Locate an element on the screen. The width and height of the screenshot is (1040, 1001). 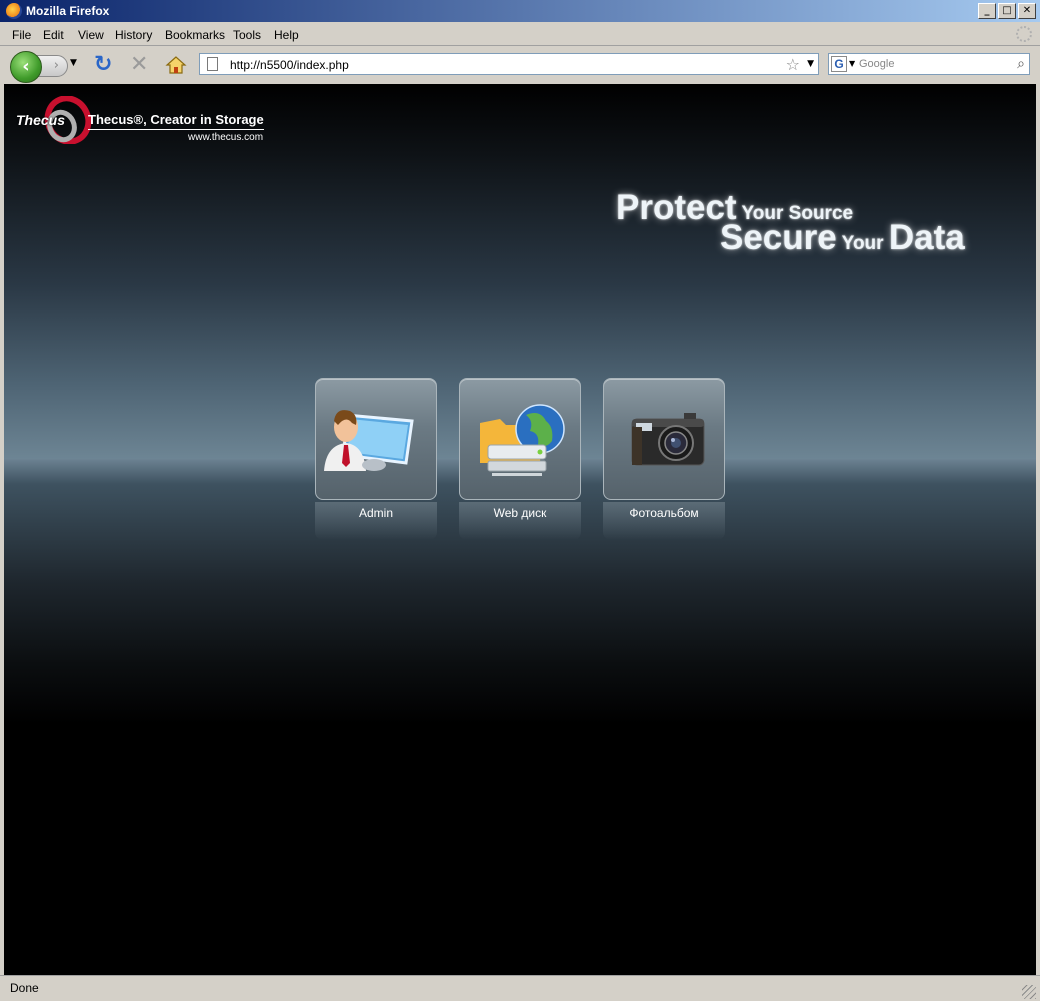
status-bar: Done is located at coordinates (520, 988).